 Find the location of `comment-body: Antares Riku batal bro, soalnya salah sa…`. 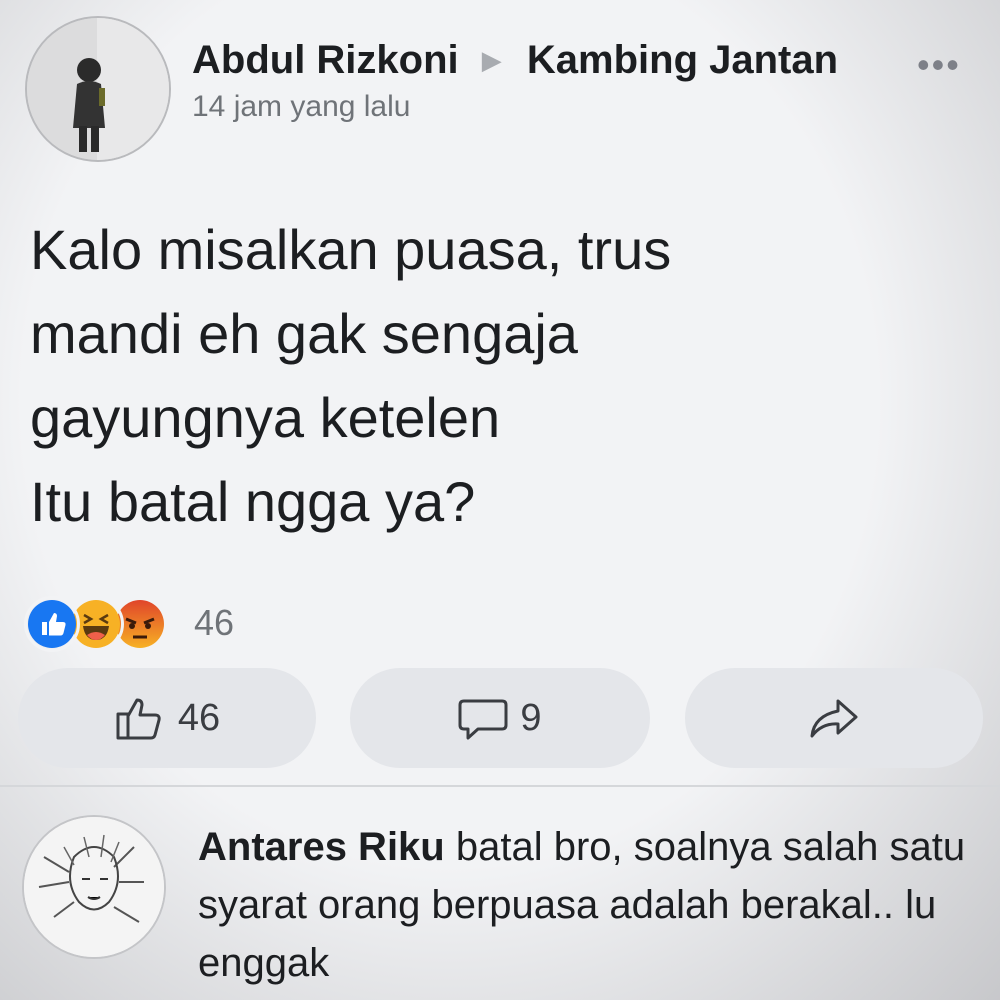

comment-body: Antares Riku batal bro, soalnya salah sa… is located at coordinates (593, 905).